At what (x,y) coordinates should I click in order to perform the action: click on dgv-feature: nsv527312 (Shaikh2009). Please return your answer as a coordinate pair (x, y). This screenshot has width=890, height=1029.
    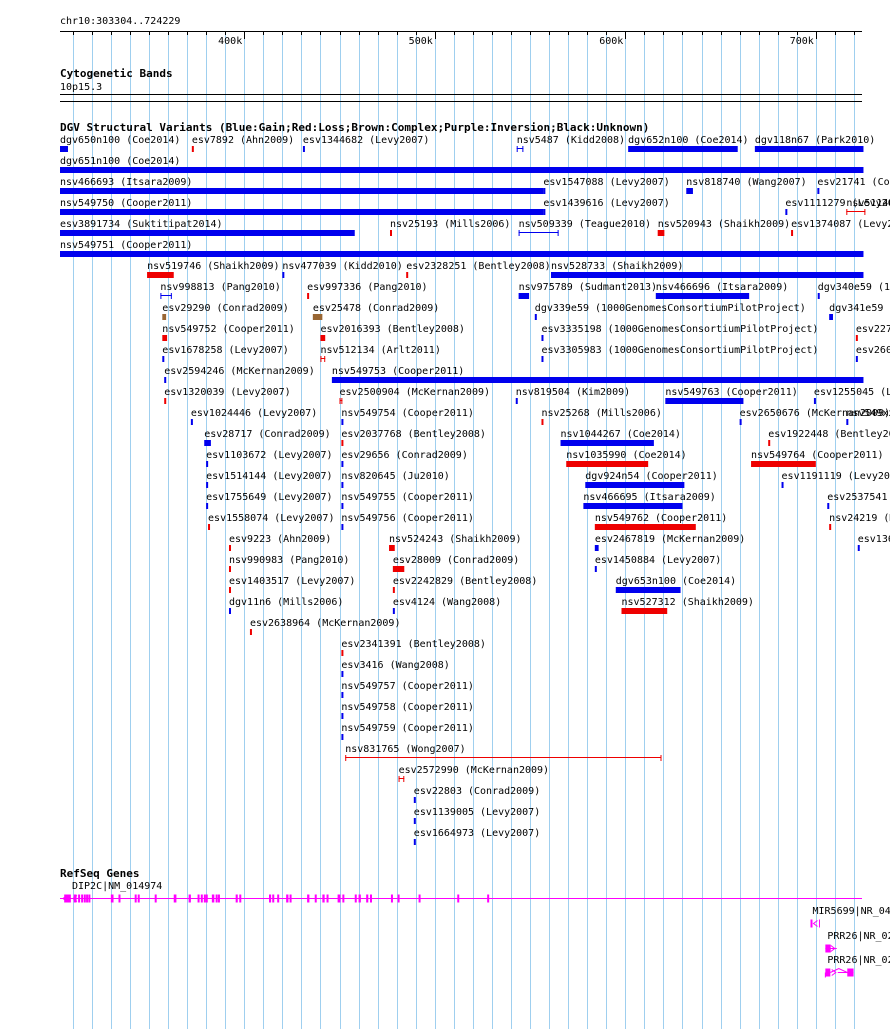
    Looking at the image, I should click on (687, 605).